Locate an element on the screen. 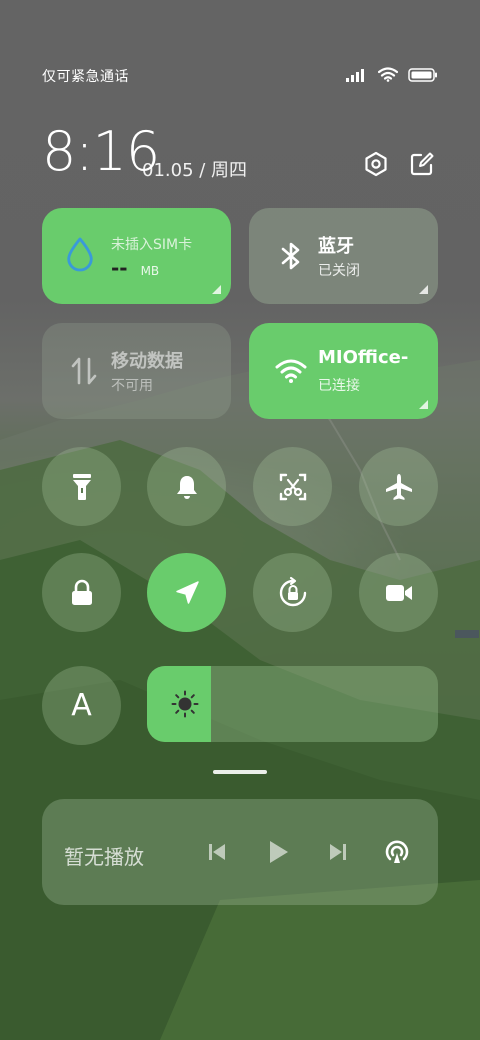 The width and height of the screenshot is (480, 1040). bluetooth-status: 已关闭 is located at coordinates (339, 271).